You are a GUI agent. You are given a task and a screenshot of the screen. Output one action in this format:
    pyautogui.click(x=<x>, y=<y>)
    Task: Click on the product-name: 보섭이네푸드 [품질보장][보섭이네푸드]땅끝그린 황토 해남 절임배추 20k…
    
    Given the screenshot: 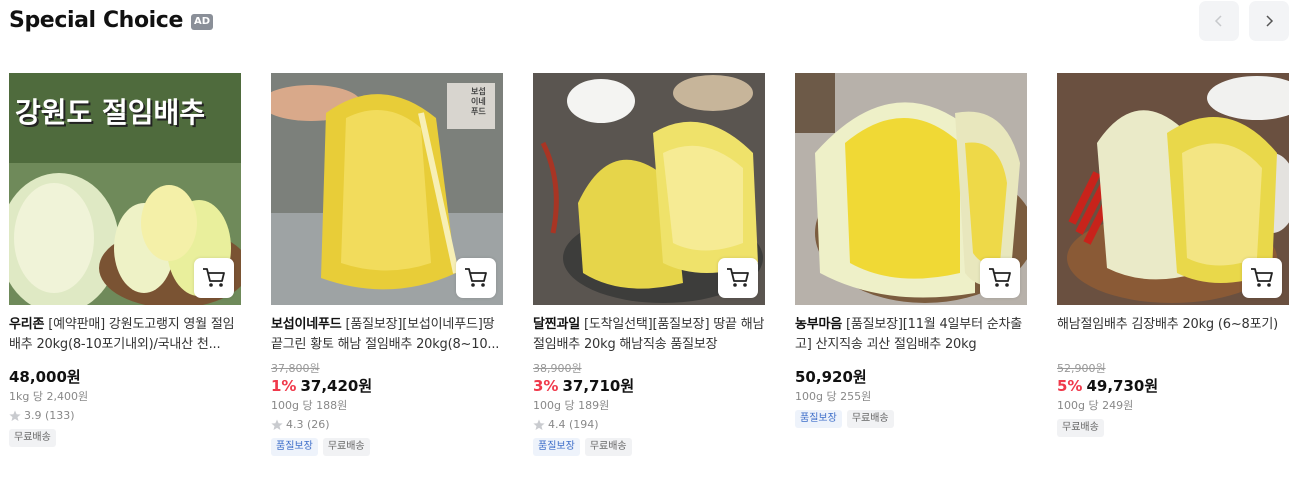 What is the action you would take?
    pyautogui.click(x=387, y=335)
    